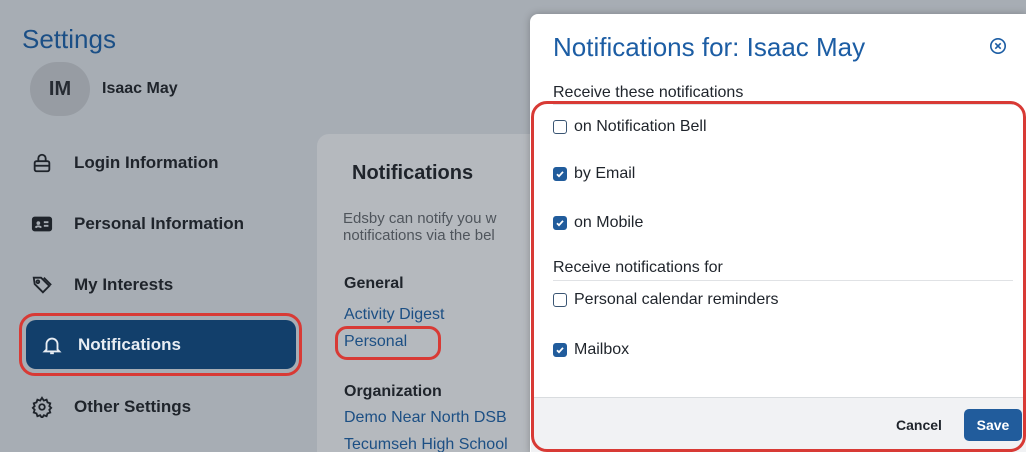  I want to click on group-heading-general: General, so click(374, 283).